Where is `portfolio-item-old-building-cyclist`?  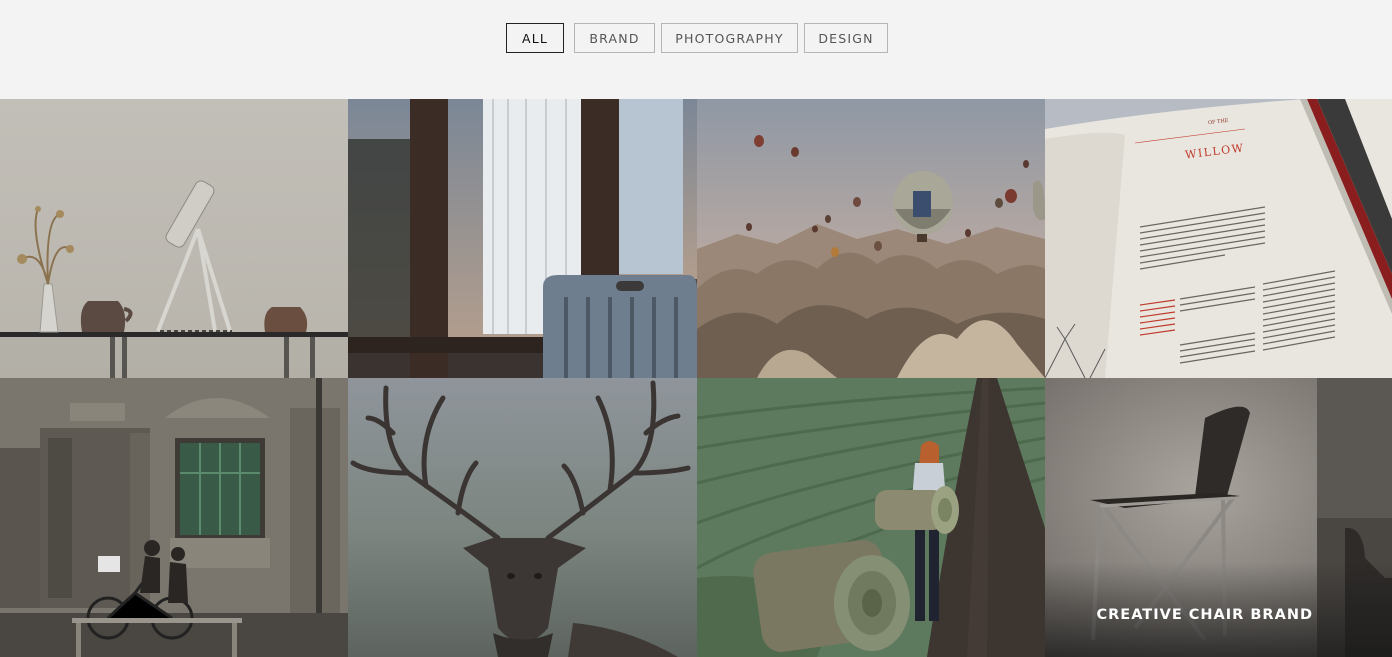 portfolio-item-old-building-cyclist is located at coordinates (174, 517).